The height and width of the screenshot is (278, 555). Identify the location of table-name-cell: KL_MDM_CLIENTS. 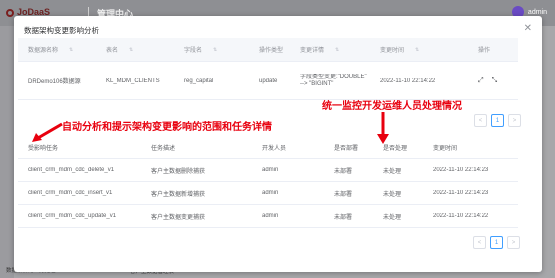
(133, 80).